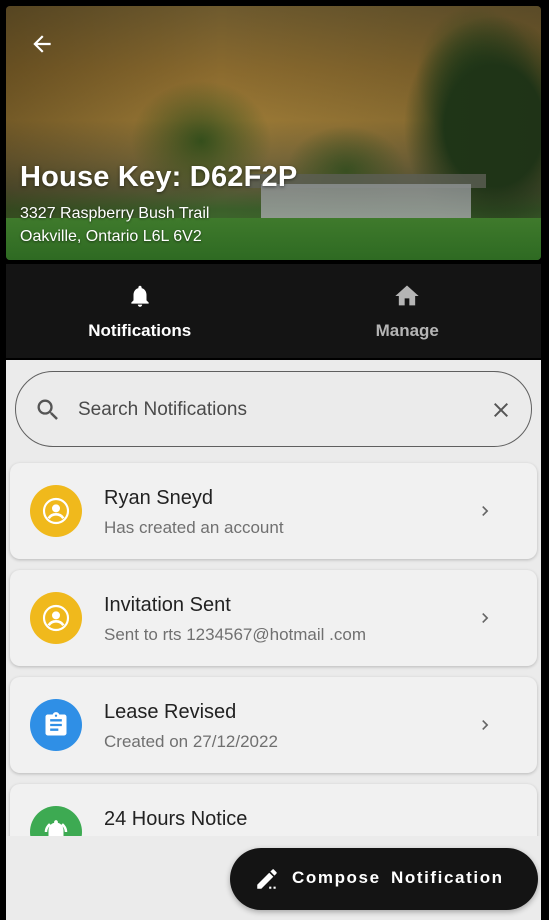  Describe the element at coordinates (194, 527) in the screenshot. I see `notification-subtitle: Has created an account` at that location.